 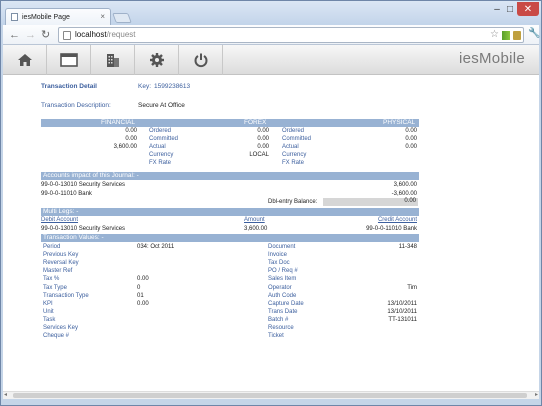 I want to click on maximize-button: □, so click(x=510, y=9).